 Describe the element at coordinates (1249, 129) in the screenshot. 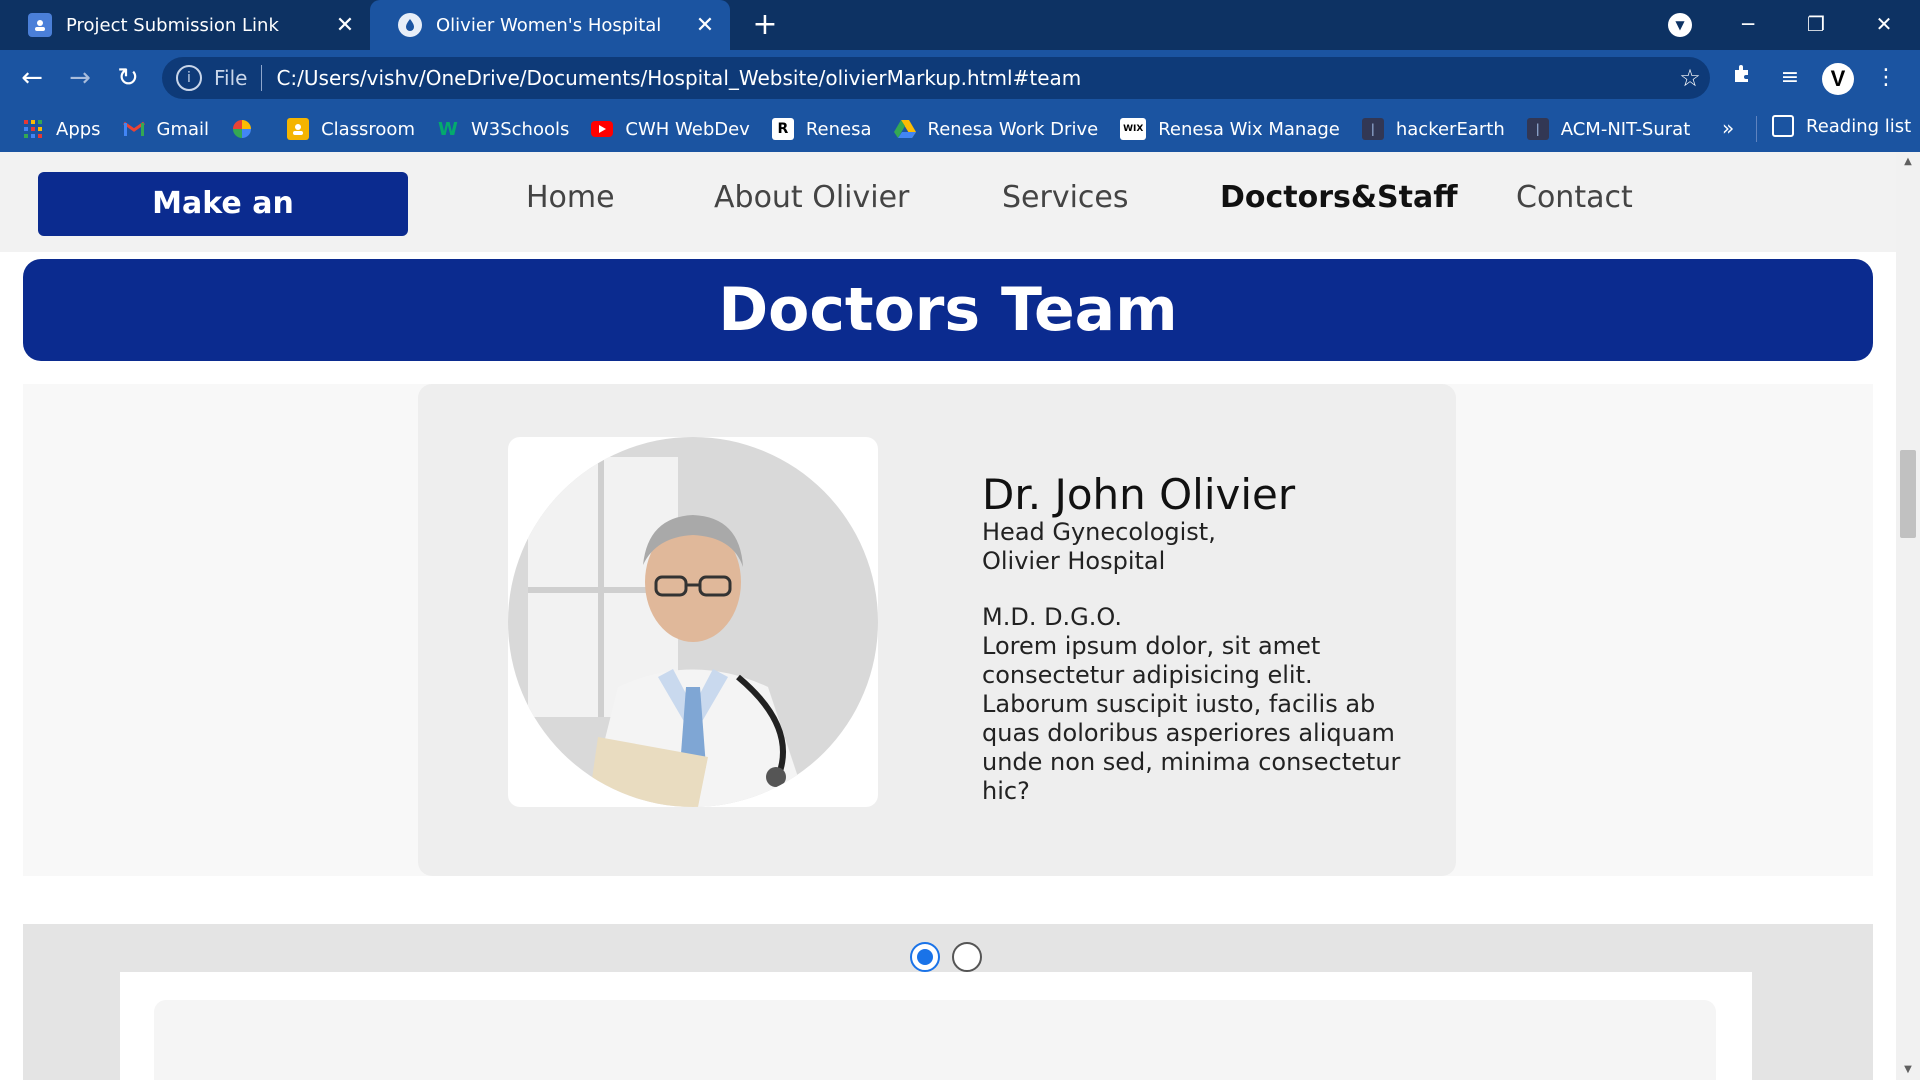

I see `bookmark-label: Renesa Wix Manage` at that location.